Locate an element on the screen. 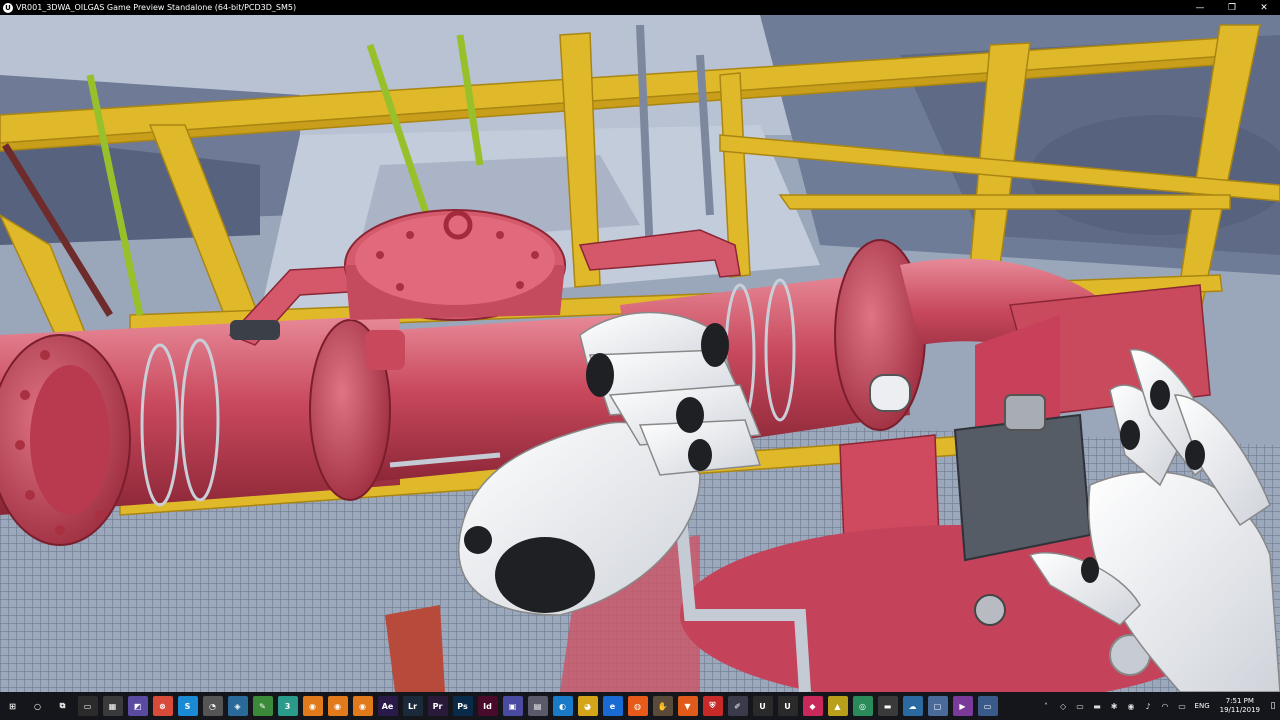  battery-icon: ▭ is located at coordinates (1182, 706).